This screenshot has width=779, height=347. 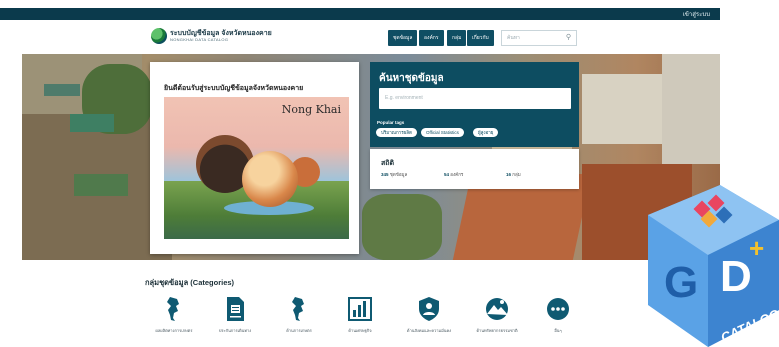 What do you see at coordinates (457, 38) in the screenshot?
I see `nav-groups: กลุ่ม` at bounding box center [457, 38].